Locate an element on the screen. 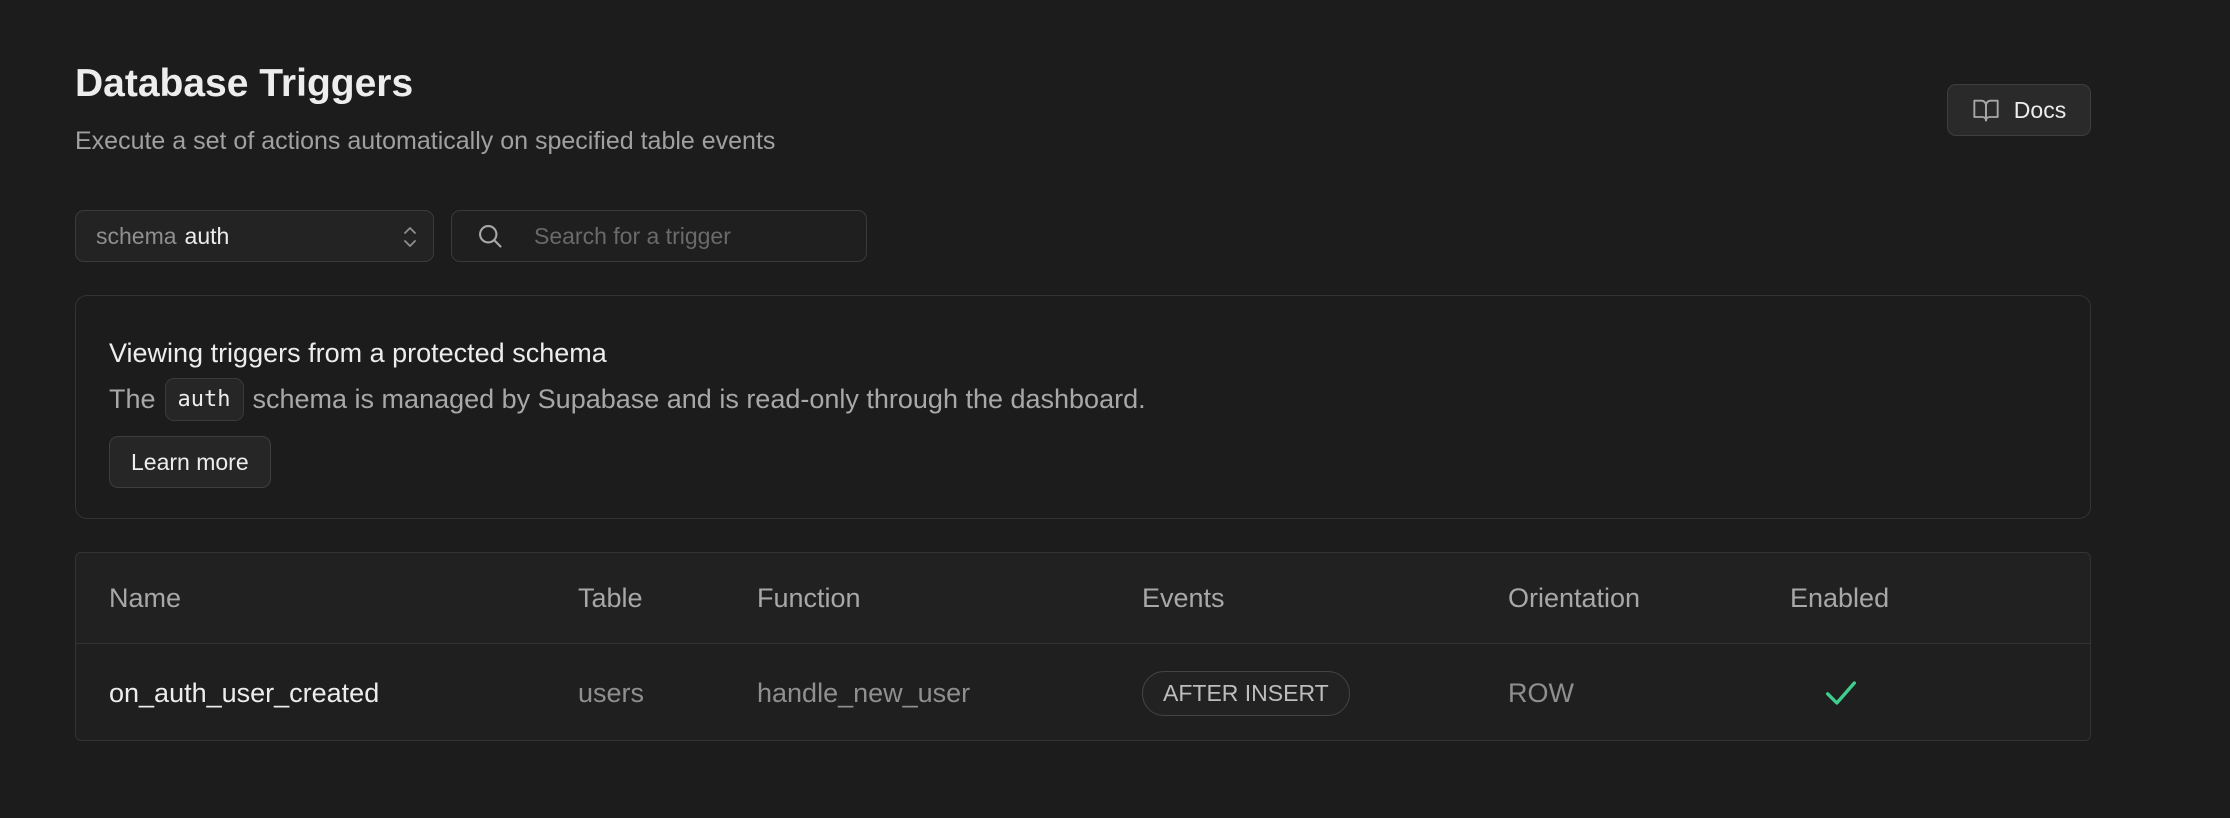 This screenshot has height=818, width=2230. search-input is located at coordinates (684, 236).